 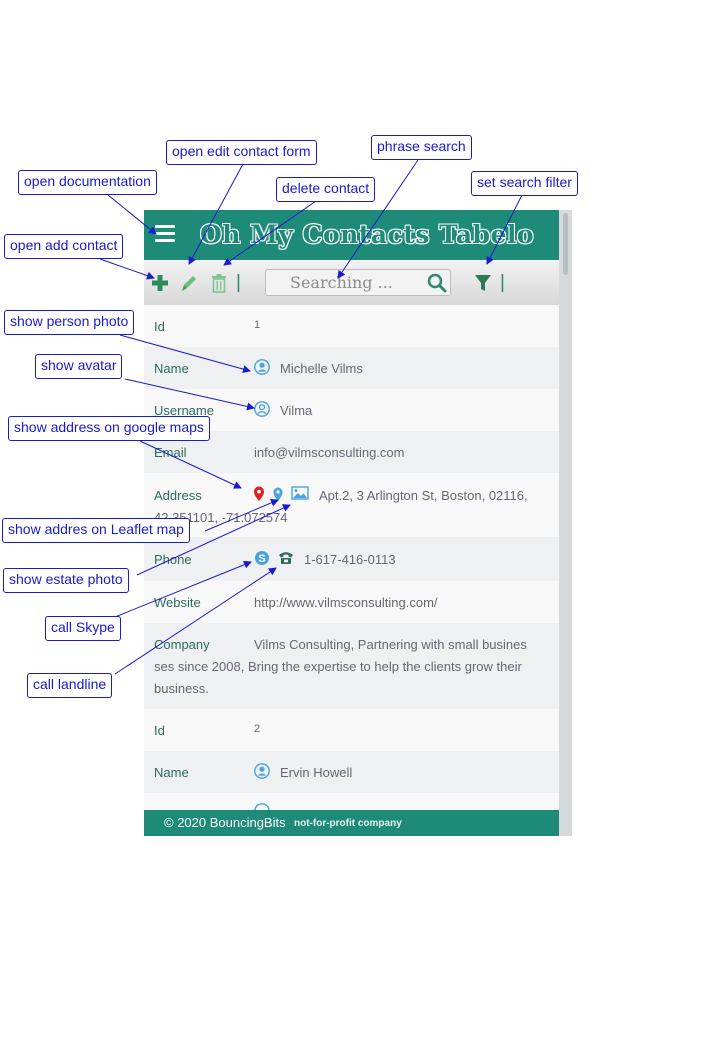 What do you see at coordinates (70, 685) in the screenshot?
I see `annotation-call-landline: call landline` at bounding box center [70, 685].